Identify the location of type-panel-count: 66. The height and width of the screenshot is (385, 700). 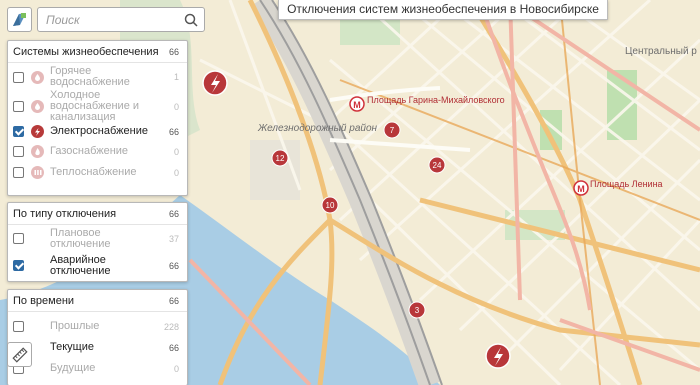
(173, 213).